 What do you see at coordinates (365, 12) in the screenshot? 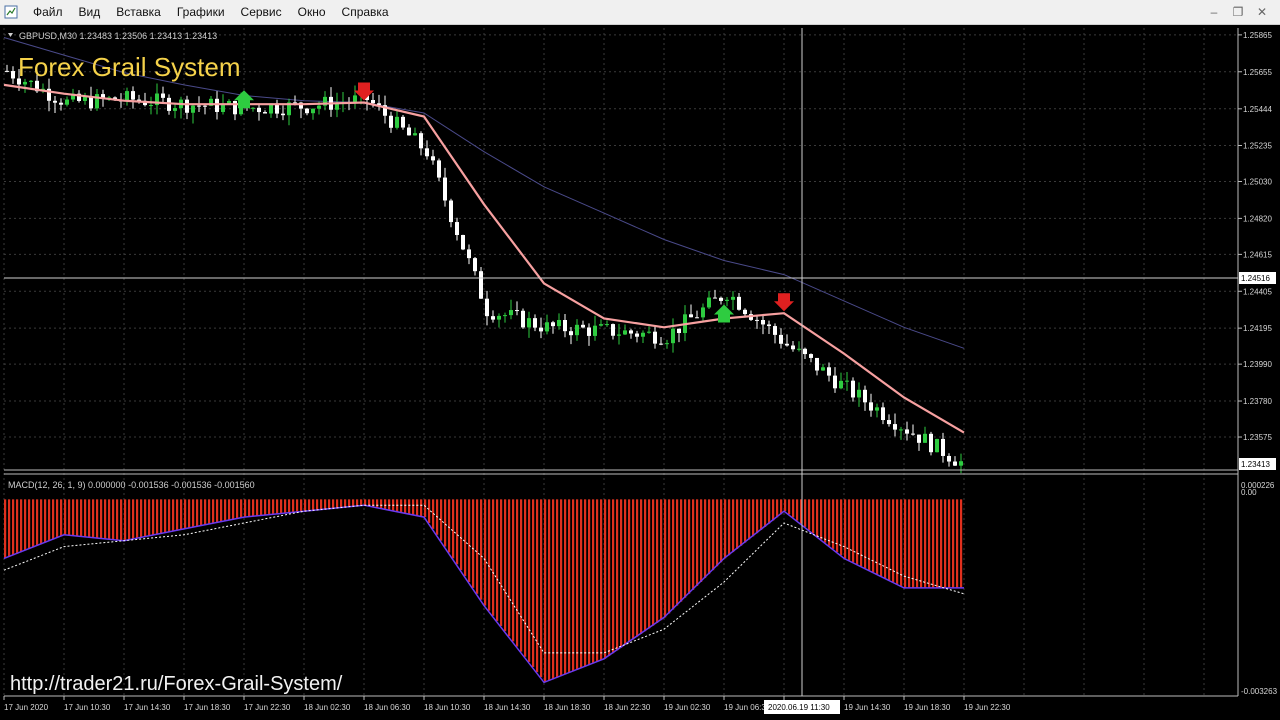
I see `menu-help: Справка` at bounding box center [365, 12].